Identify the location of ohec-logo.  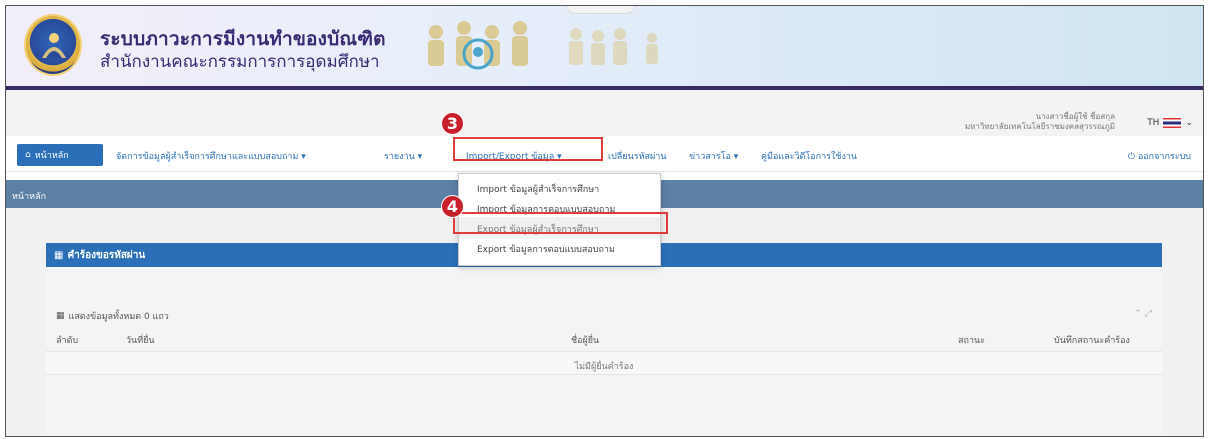
(53, 45).